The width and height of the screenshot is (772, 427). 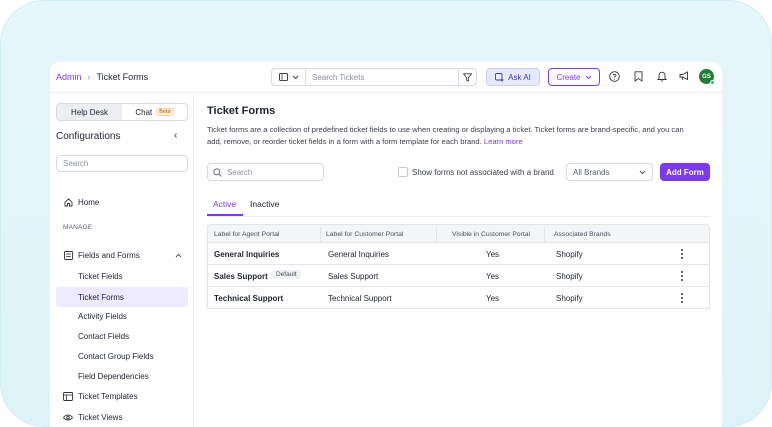 I want to click on notifications-button, so click(x=662, y=76).